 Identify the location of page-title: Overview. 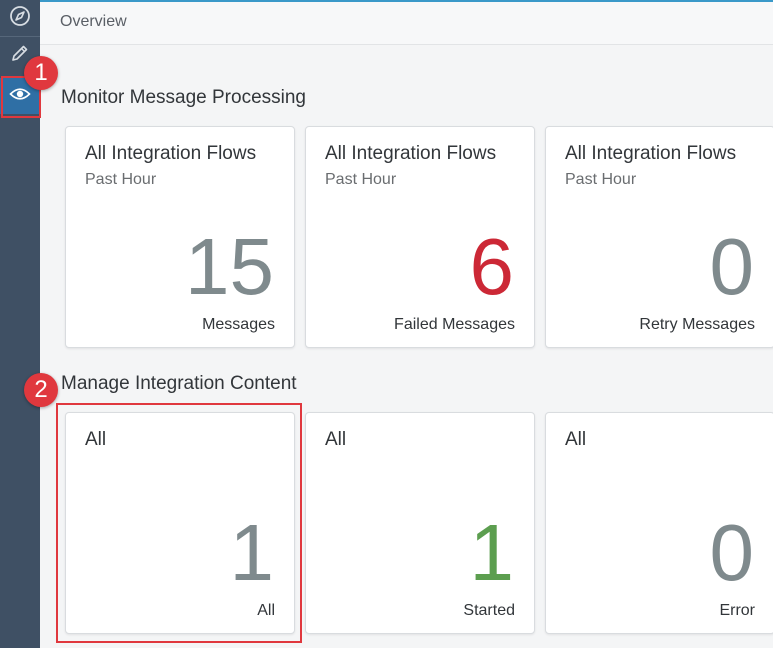
(93, 21).